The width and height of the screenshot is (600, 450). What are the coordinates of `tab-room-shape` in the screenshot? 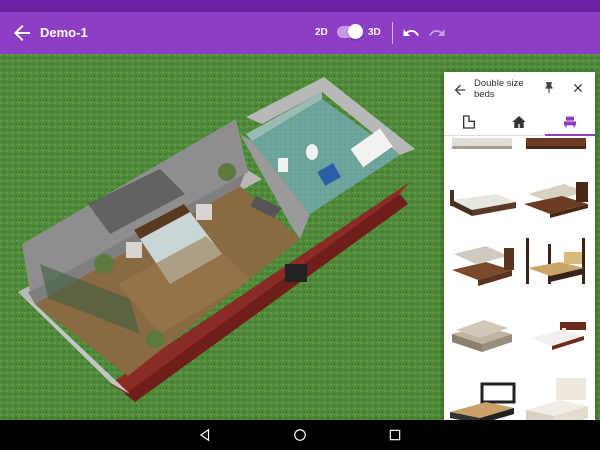 It's located at (469, 122).